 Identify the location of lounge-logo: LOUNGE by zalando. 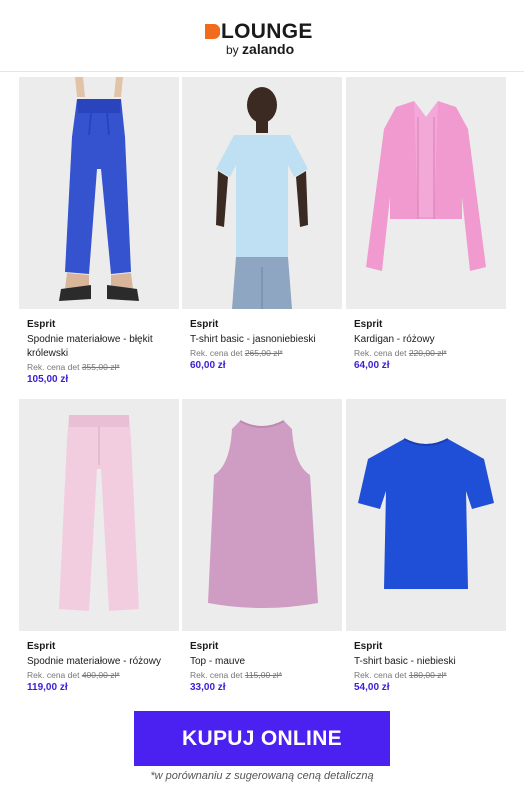
(263, 39).